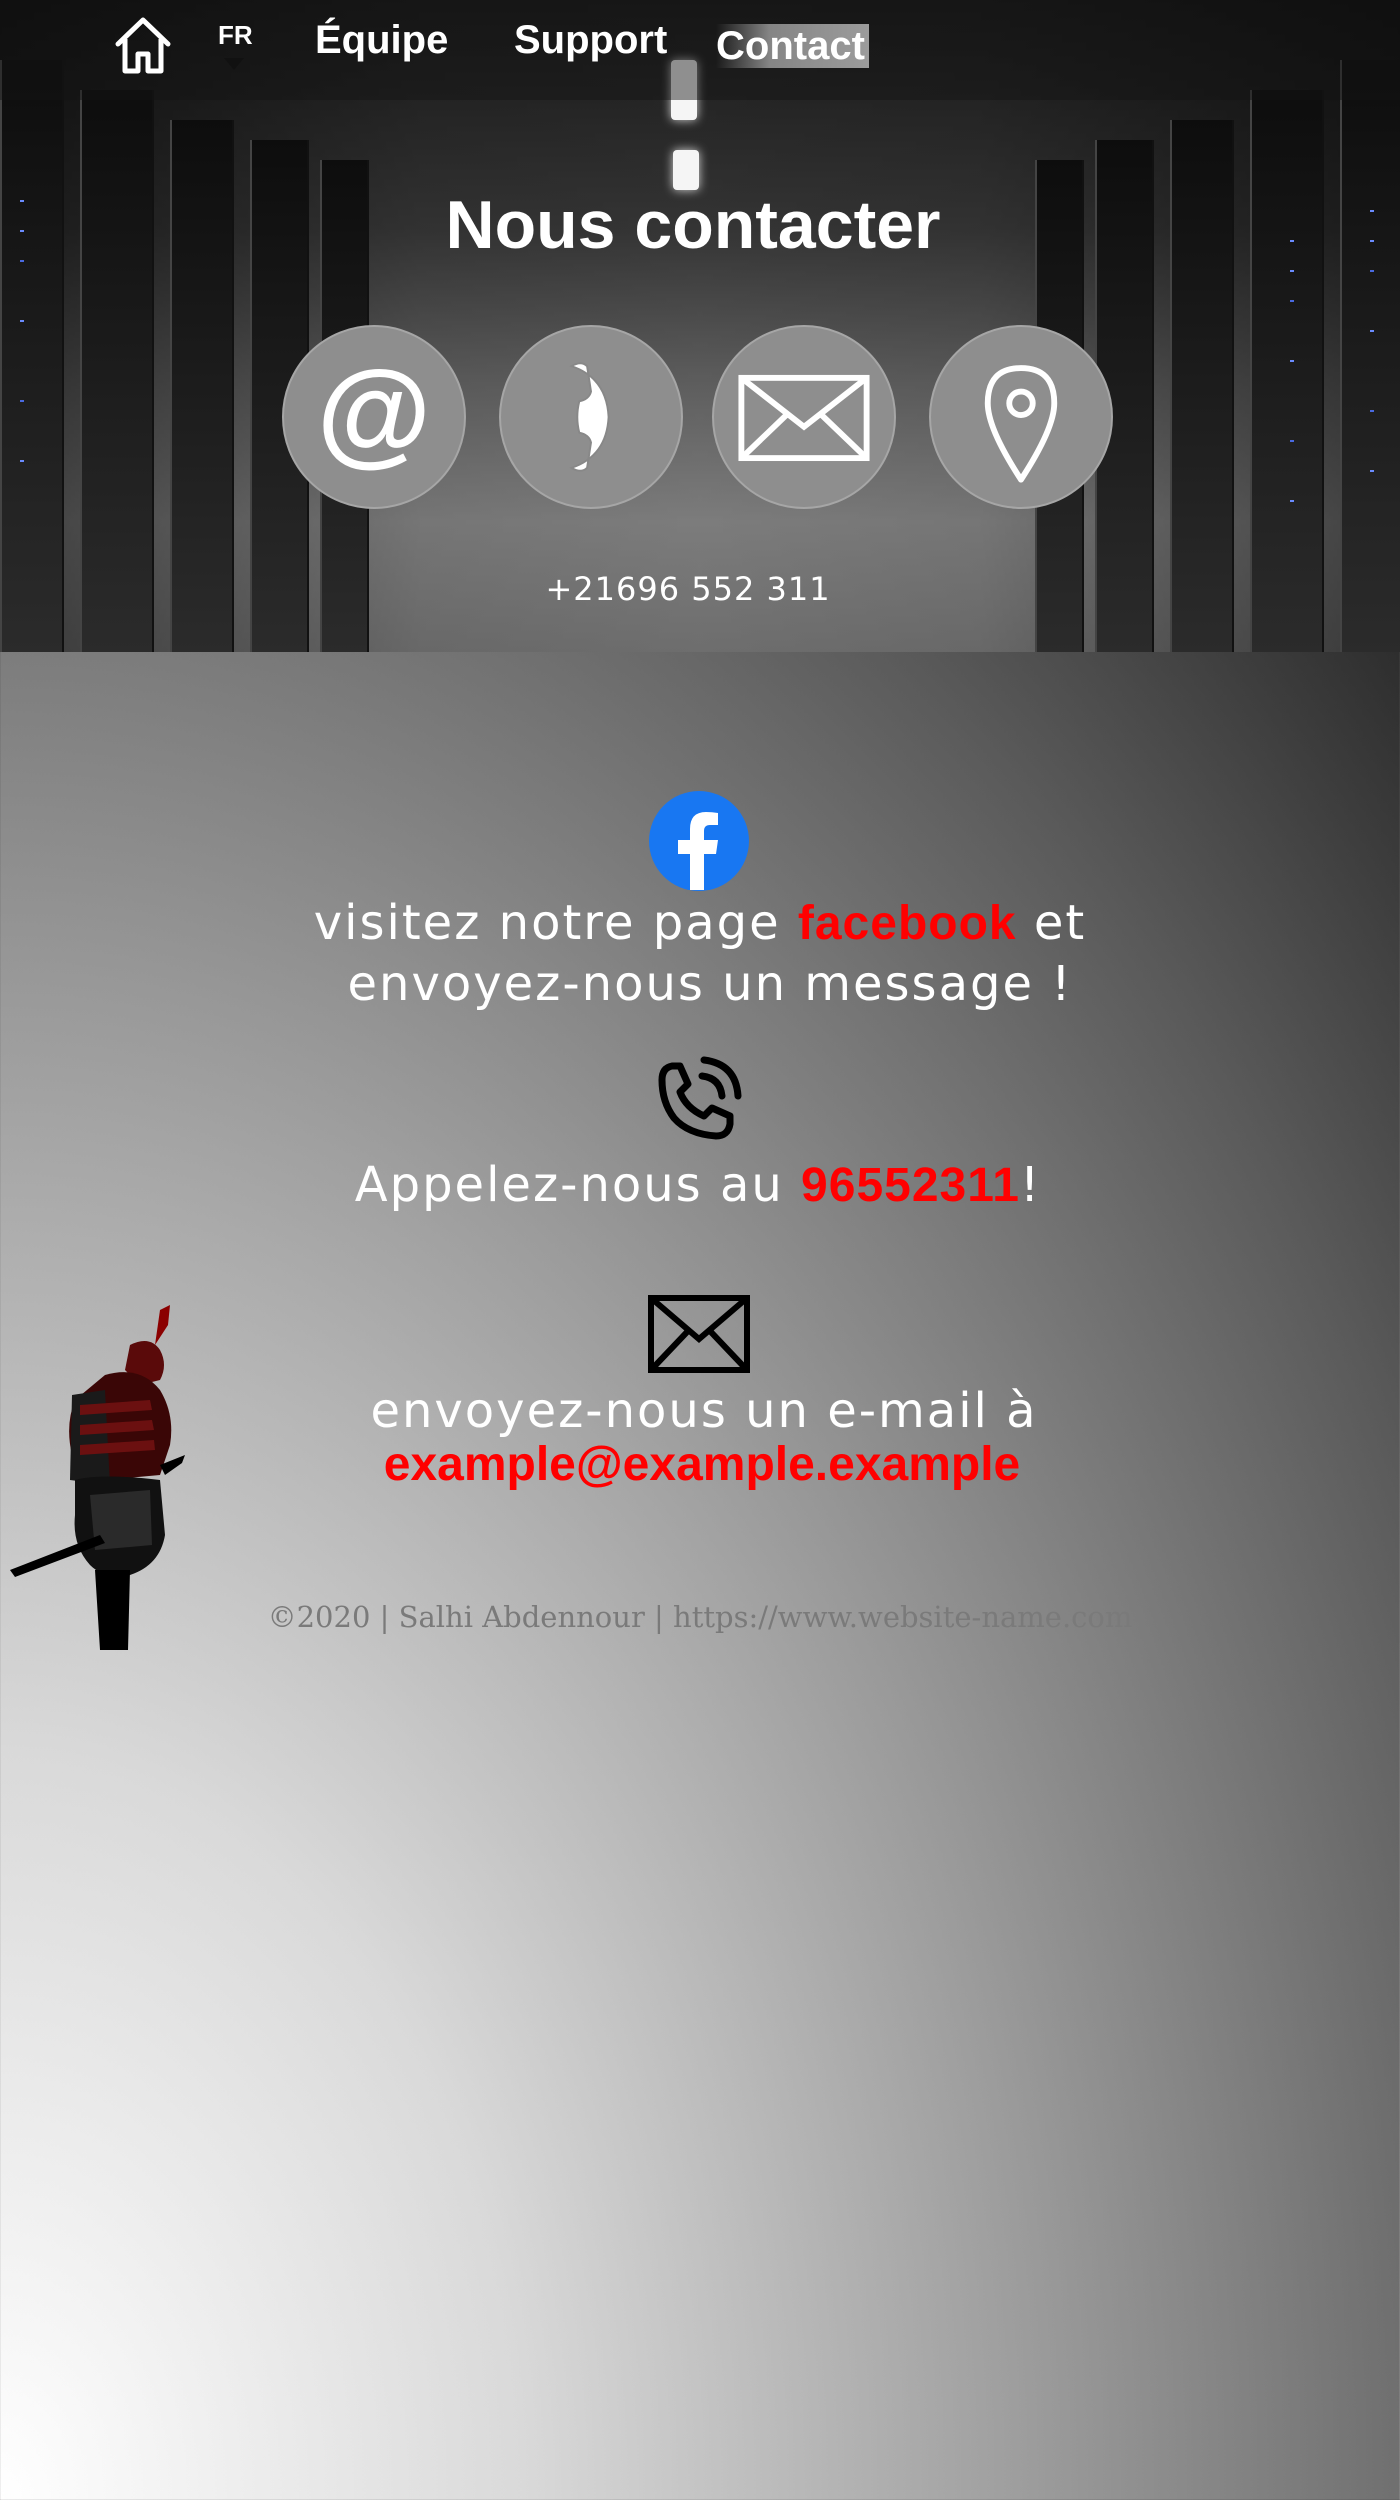 The width and height of the screenshot is (1400, 2500). What do you see at coordinates (1051, 923) in the screenshot?
I see `facebook-text-after: et` at bounding box center [1051, 923].